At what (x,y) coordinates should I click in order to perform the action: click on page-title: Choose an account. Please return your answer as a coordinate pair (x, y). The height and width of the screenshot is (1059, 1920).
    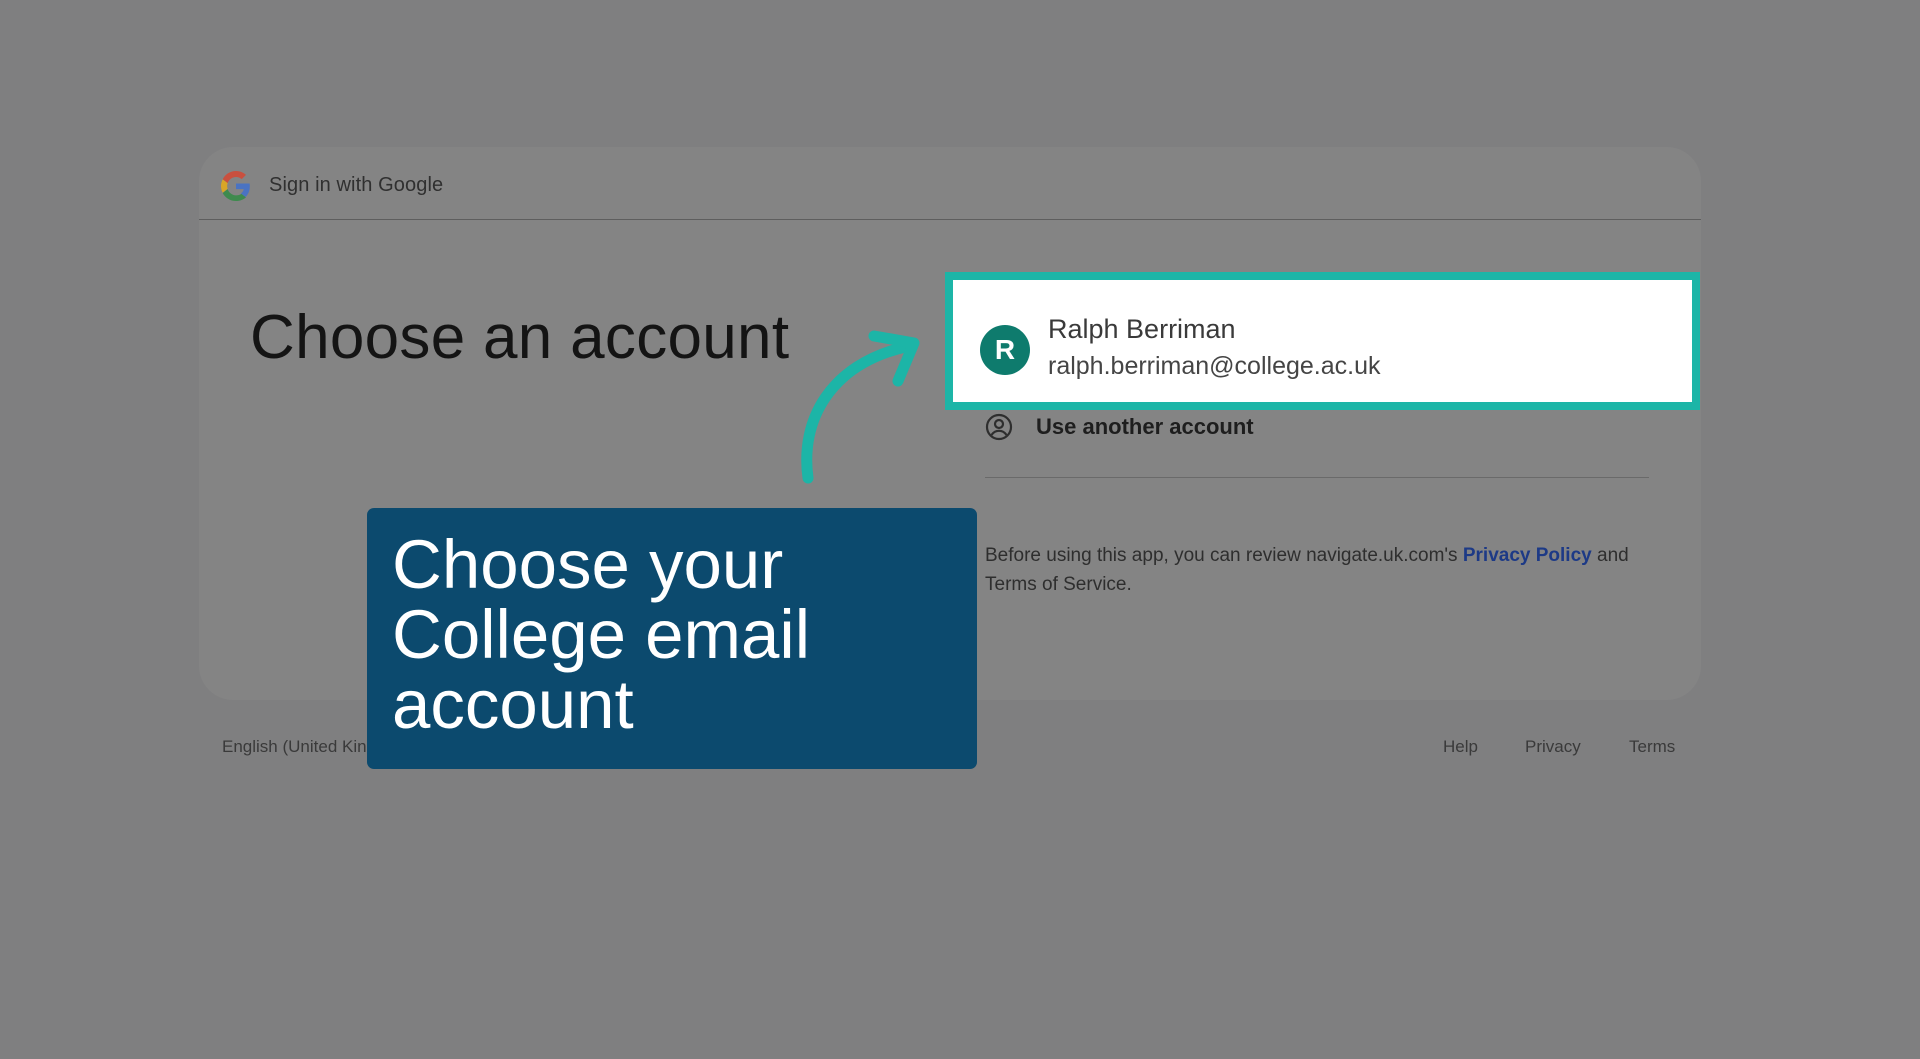
    Looking at the image, I should click on (520, 337).